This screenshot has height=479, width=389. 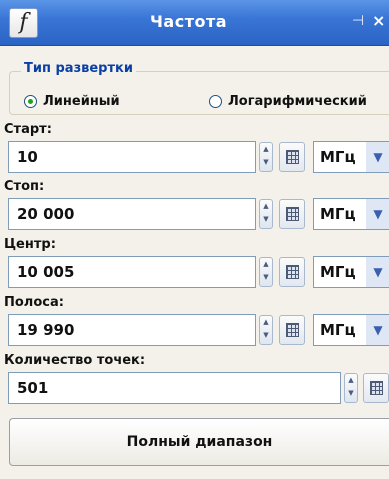 I want to click on radio-log-label: Логарифмический, so click(x=297, y=101).